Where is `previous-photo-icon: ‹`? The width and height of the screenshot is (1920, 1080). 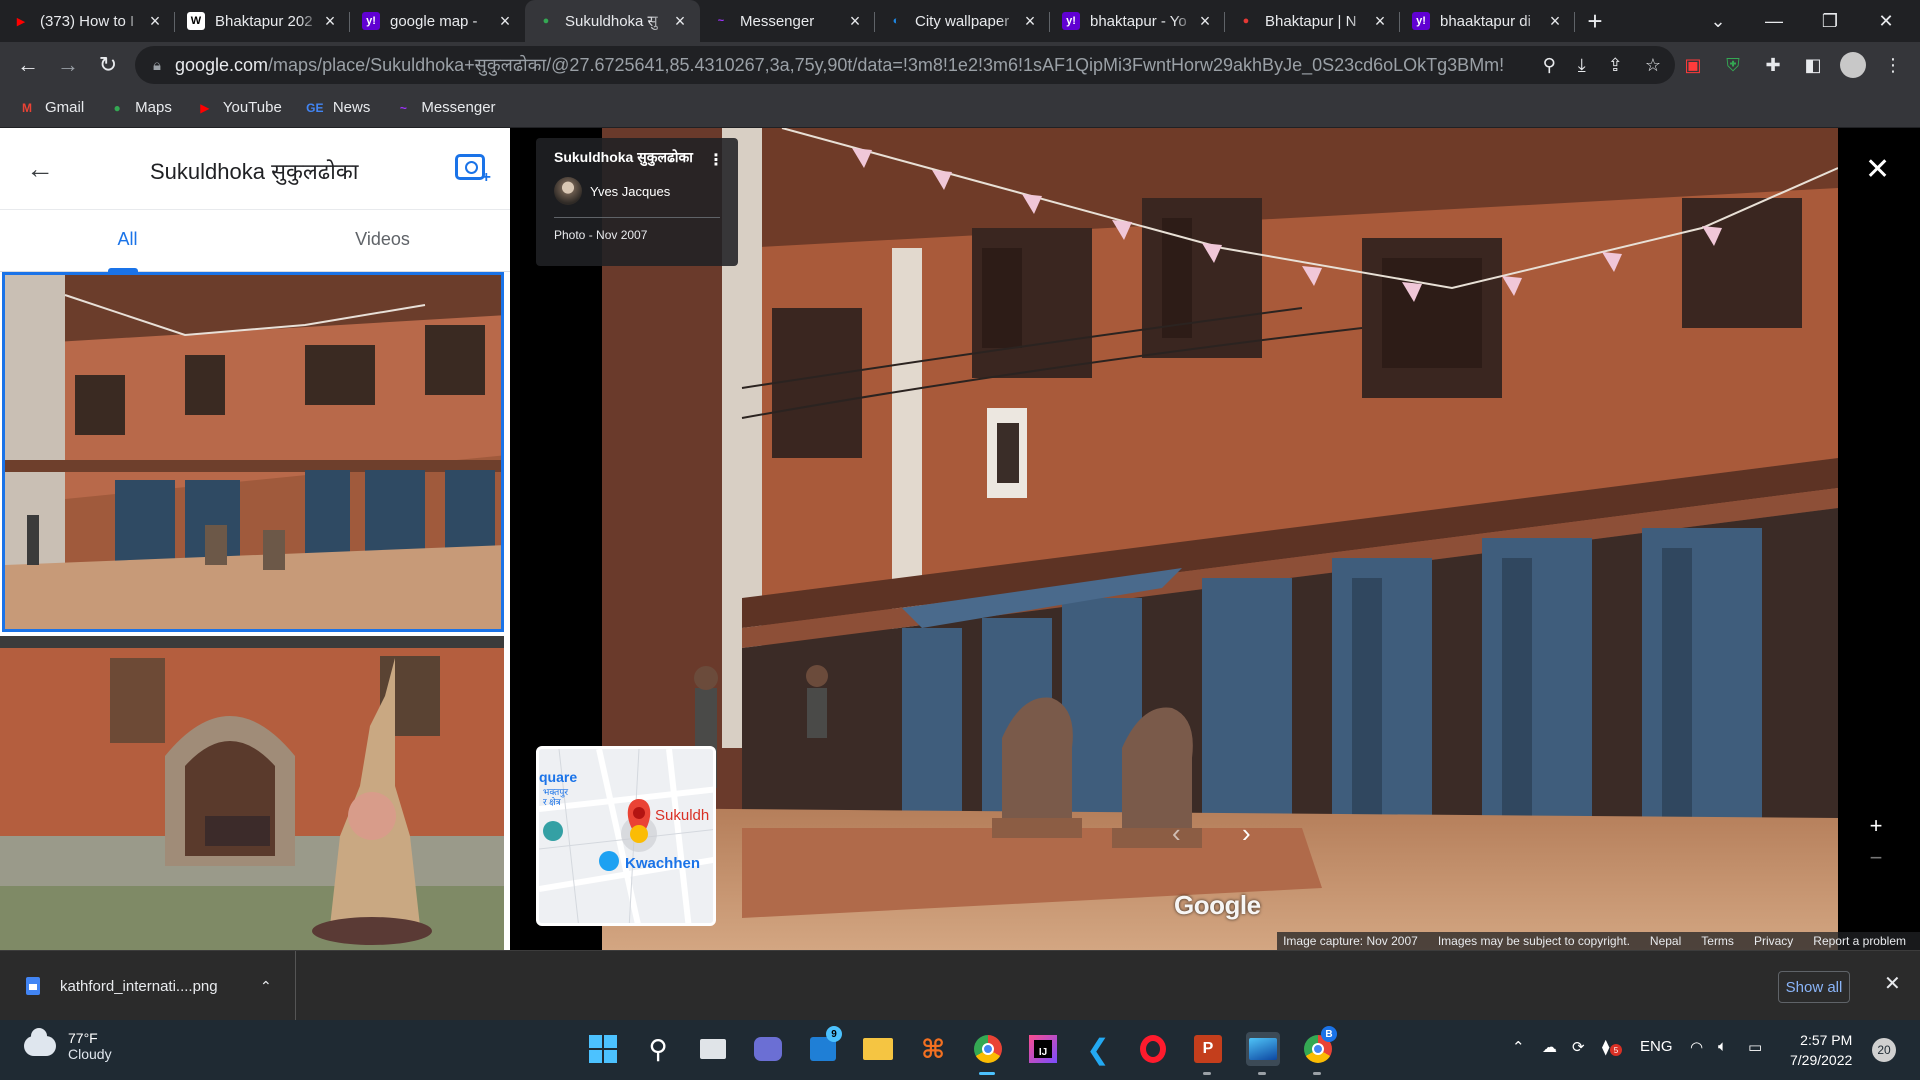 previous-photo-icon: ‹ is located at coordinates (1176, 833).